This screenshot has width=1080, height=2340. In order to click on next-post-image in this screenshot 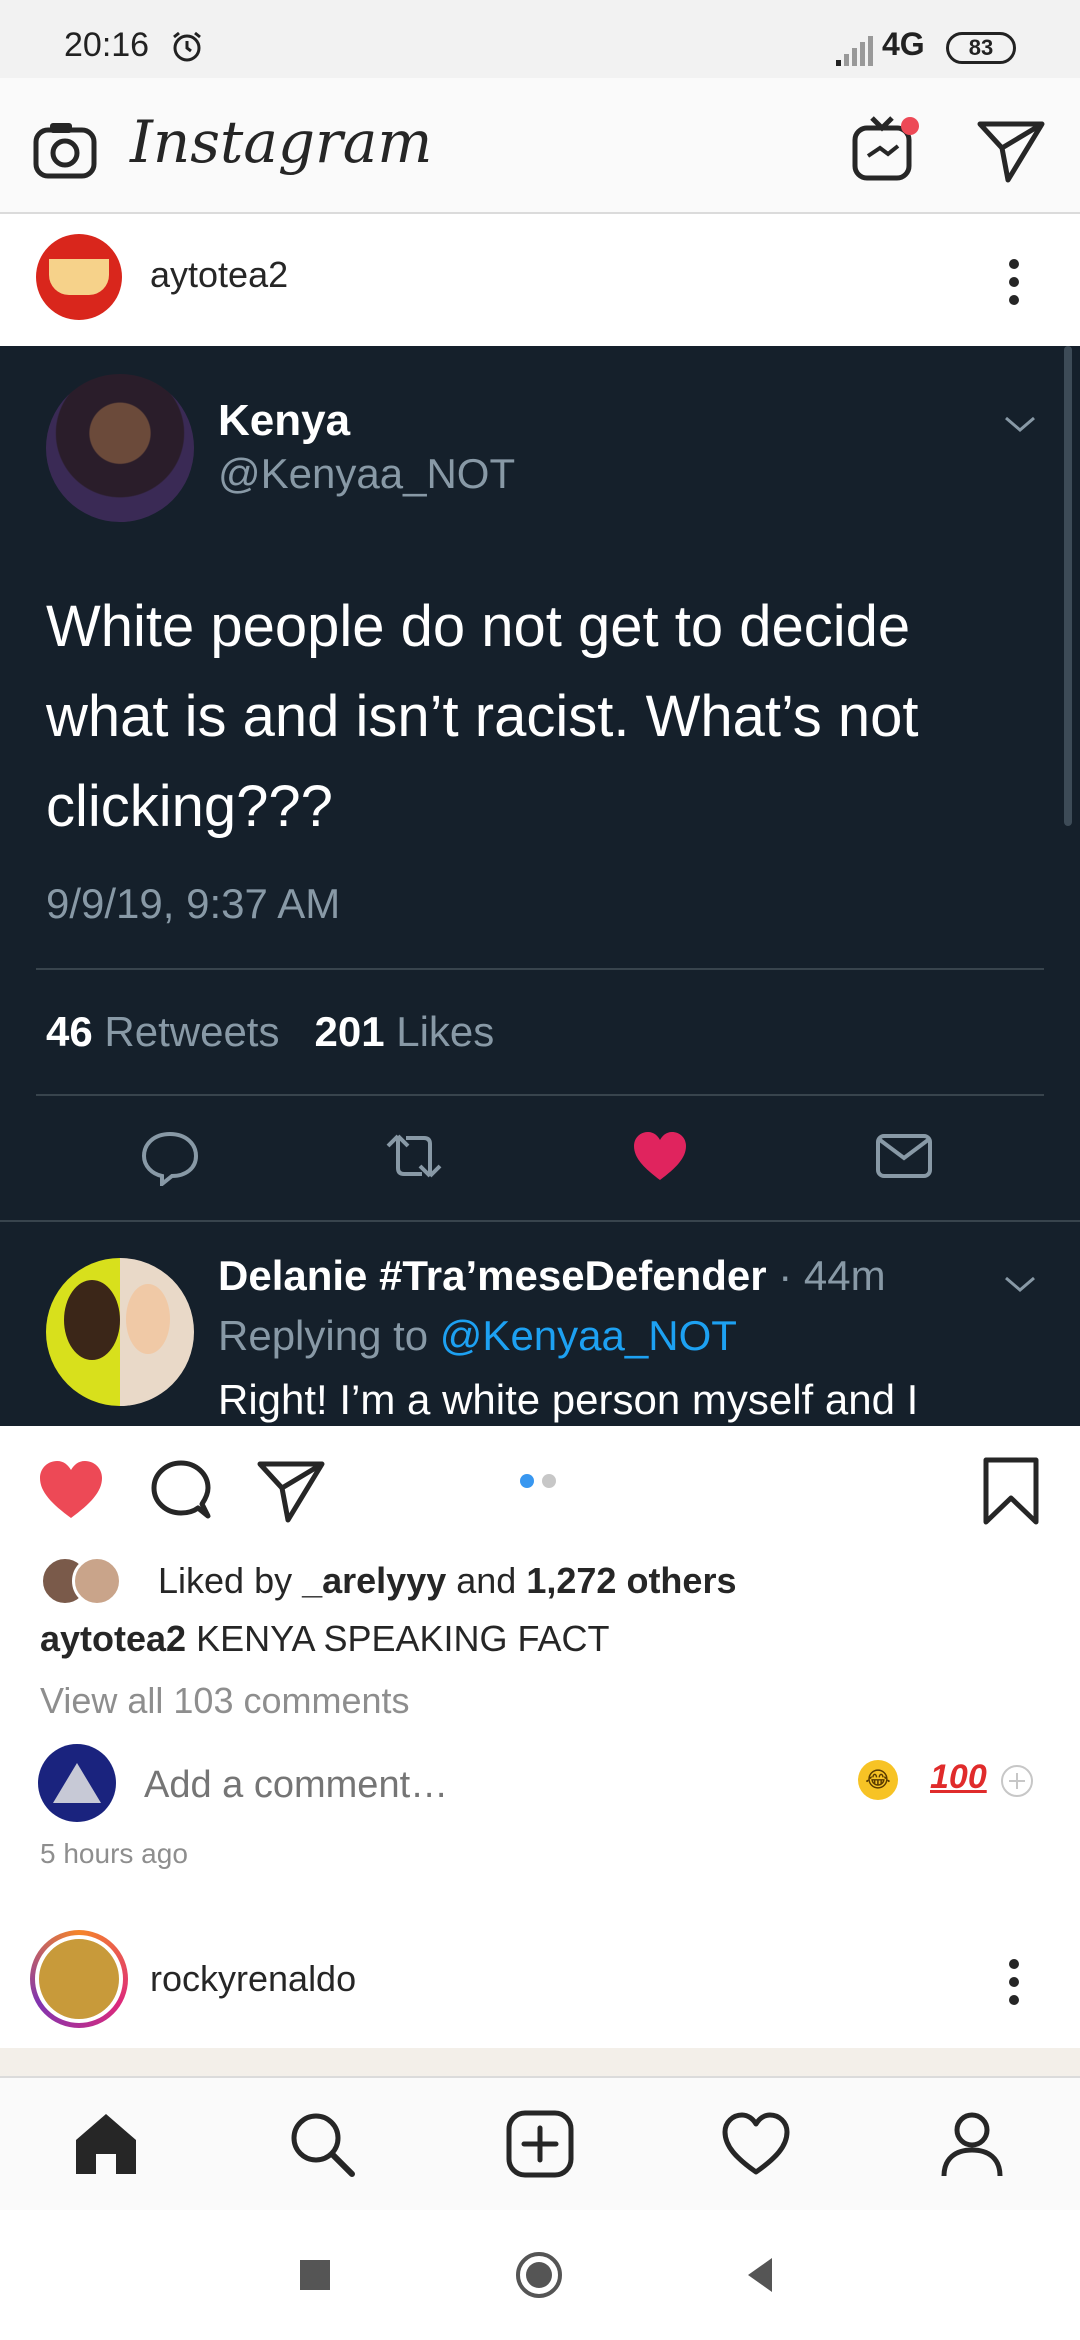, I will do `click(540, 2062)`.